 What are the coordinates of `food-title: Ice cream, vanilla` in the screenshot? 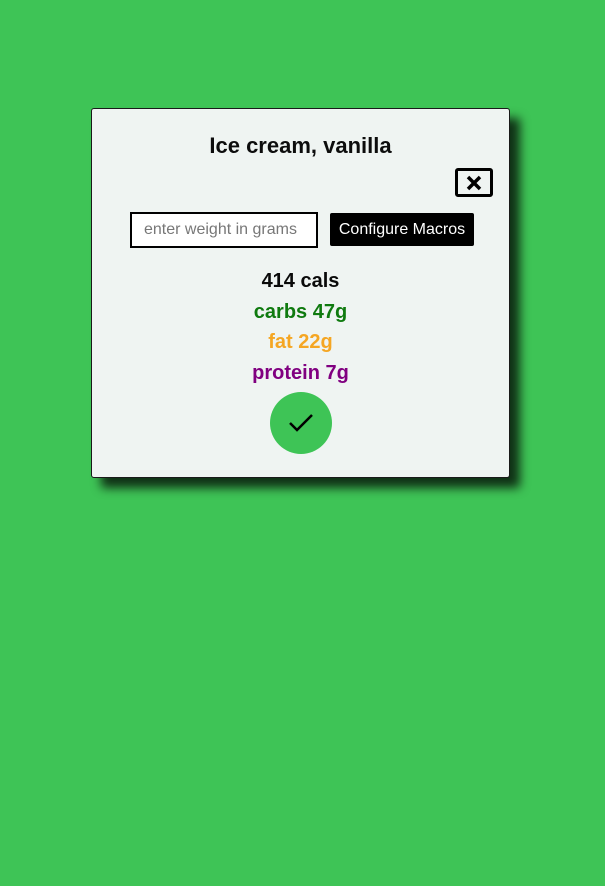 It's located at (300, 145).